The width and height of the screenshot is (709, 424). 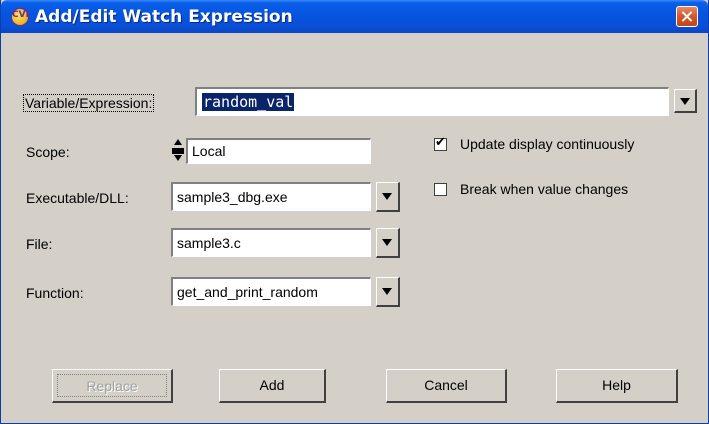 I want to click on variable-expression-label: Variable/Expression:, so click(x=89, y=103).